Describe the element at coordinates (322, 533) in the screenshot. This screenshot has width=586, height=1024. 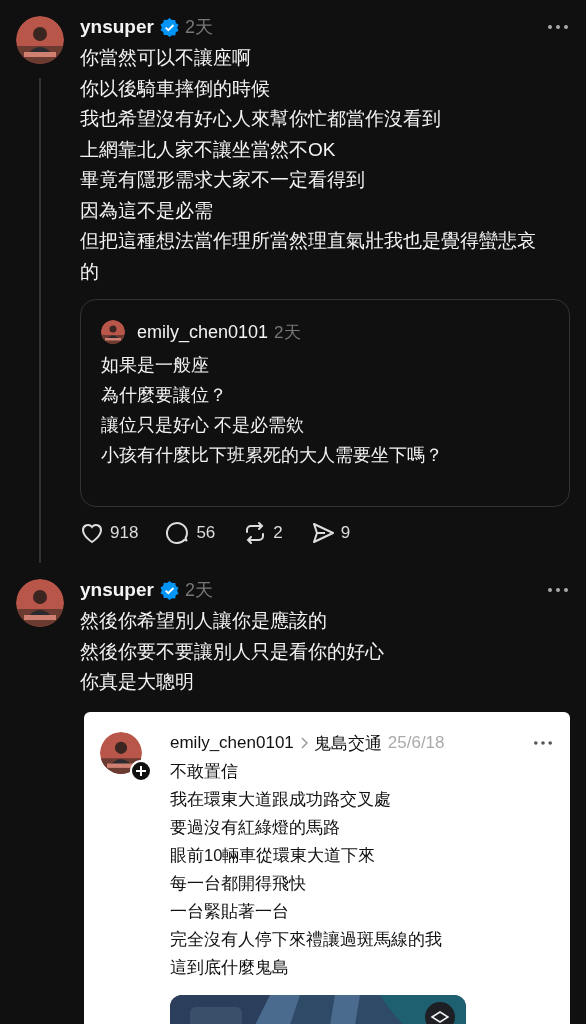
I see `share-icon` at that location.